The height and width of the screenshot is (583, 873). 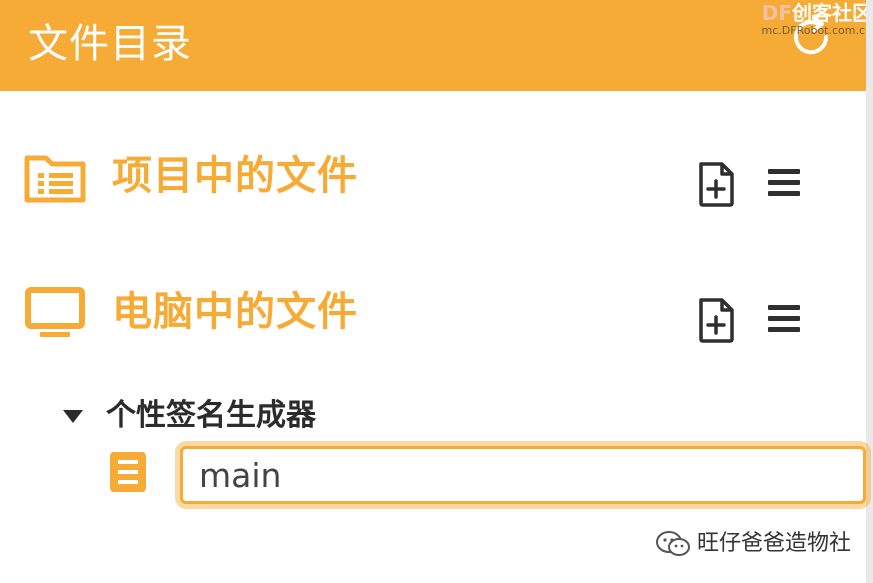 What do you see at coordinates (774, 543) in the screenshot?
I see `watermark-wechat-text: 旺仔爸爸造物社` at bounding box center [774, 543].